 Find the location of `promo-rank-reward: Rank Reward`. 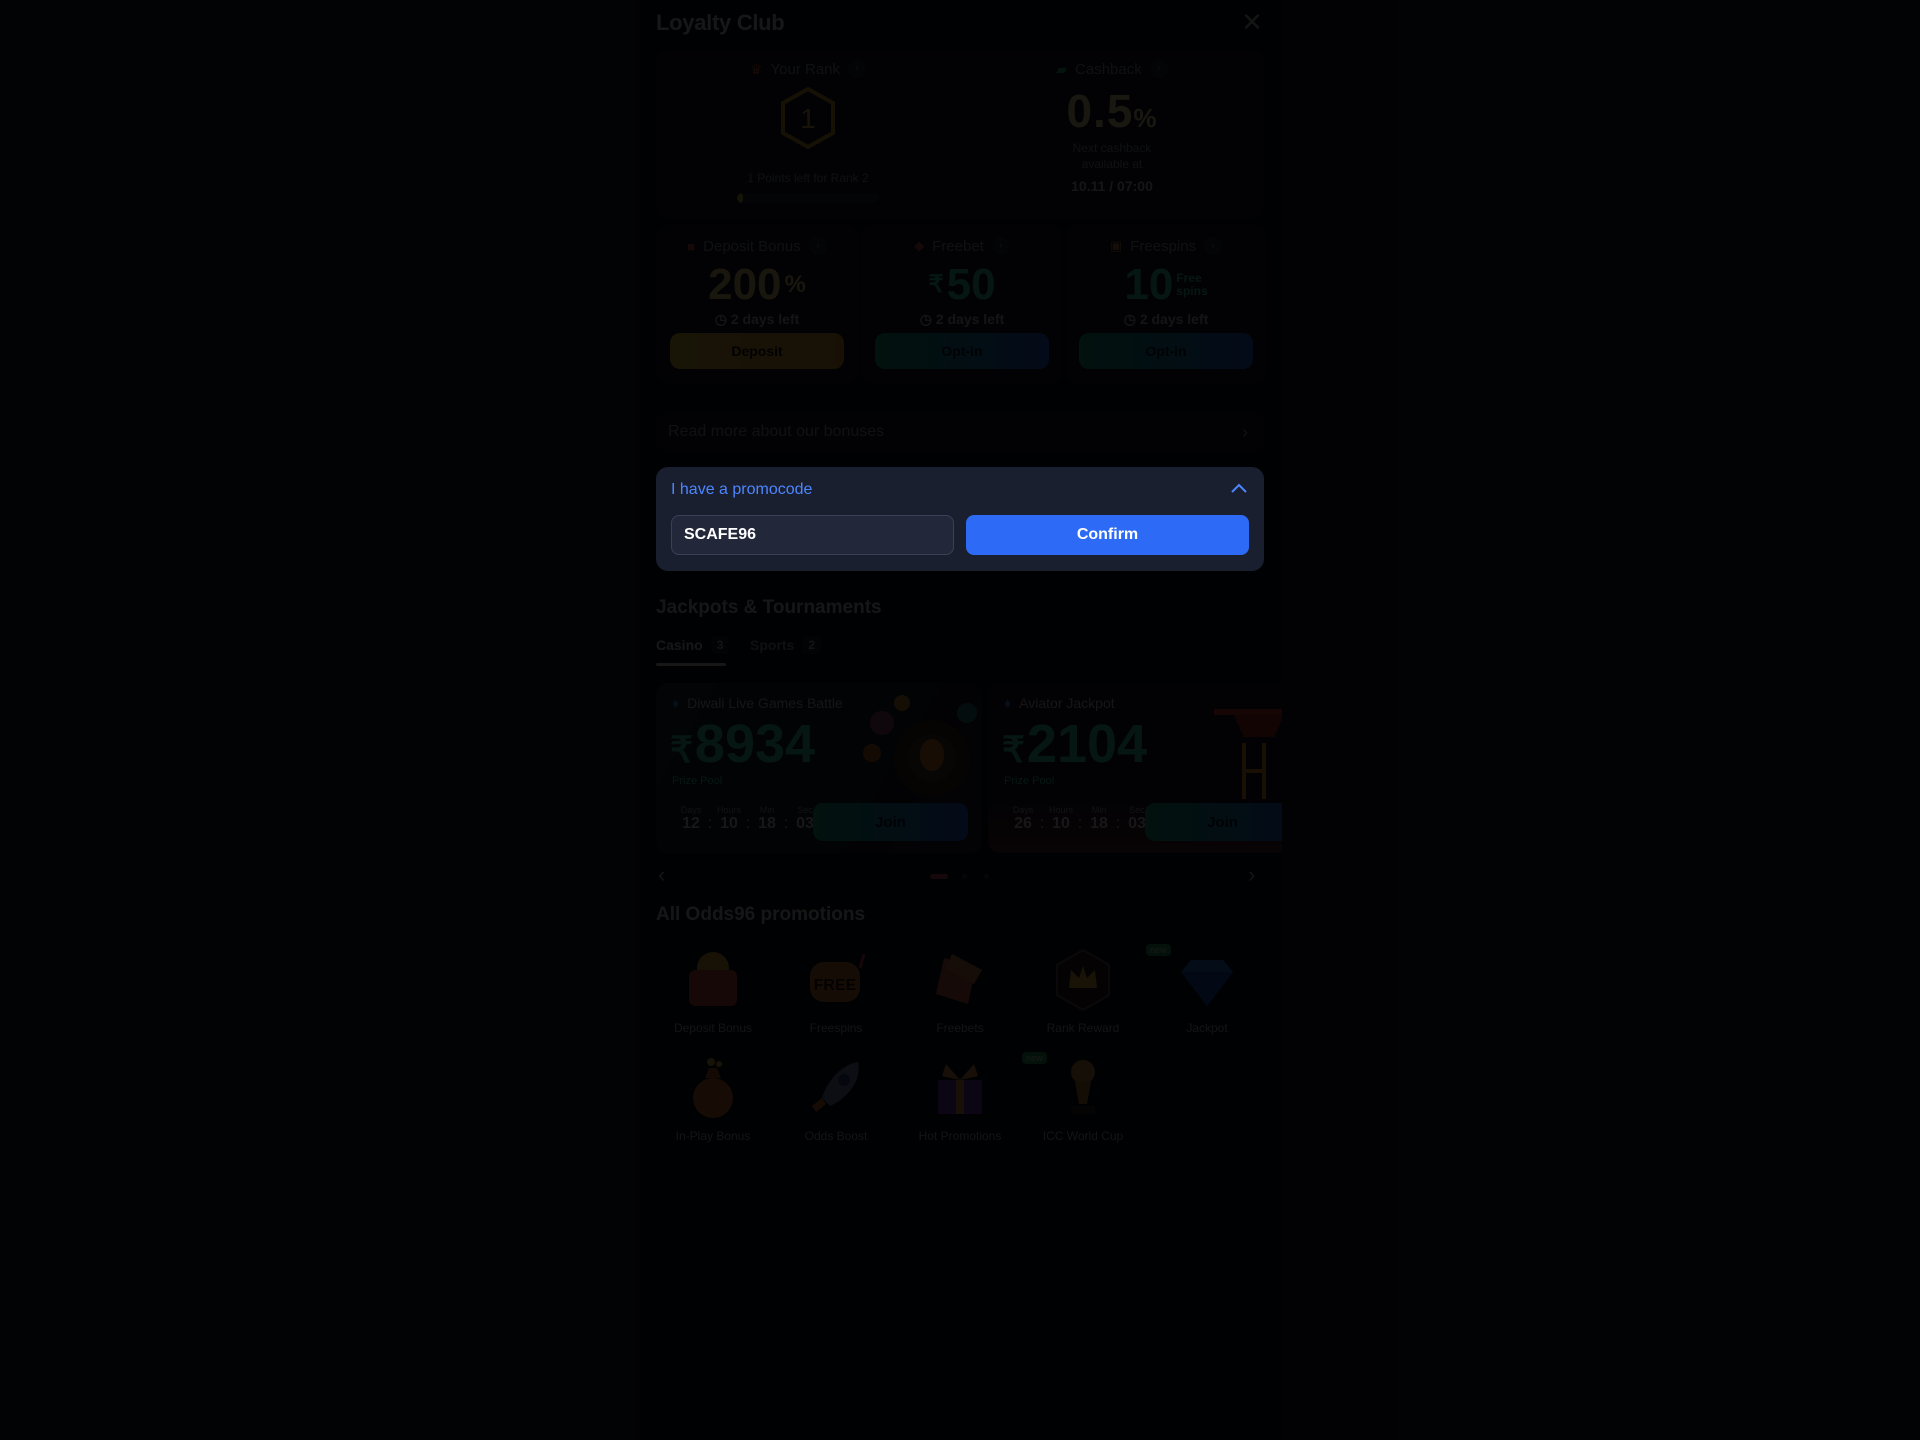

promo-rank-reward: Rank Reward is located at coordinates (1083, 991).